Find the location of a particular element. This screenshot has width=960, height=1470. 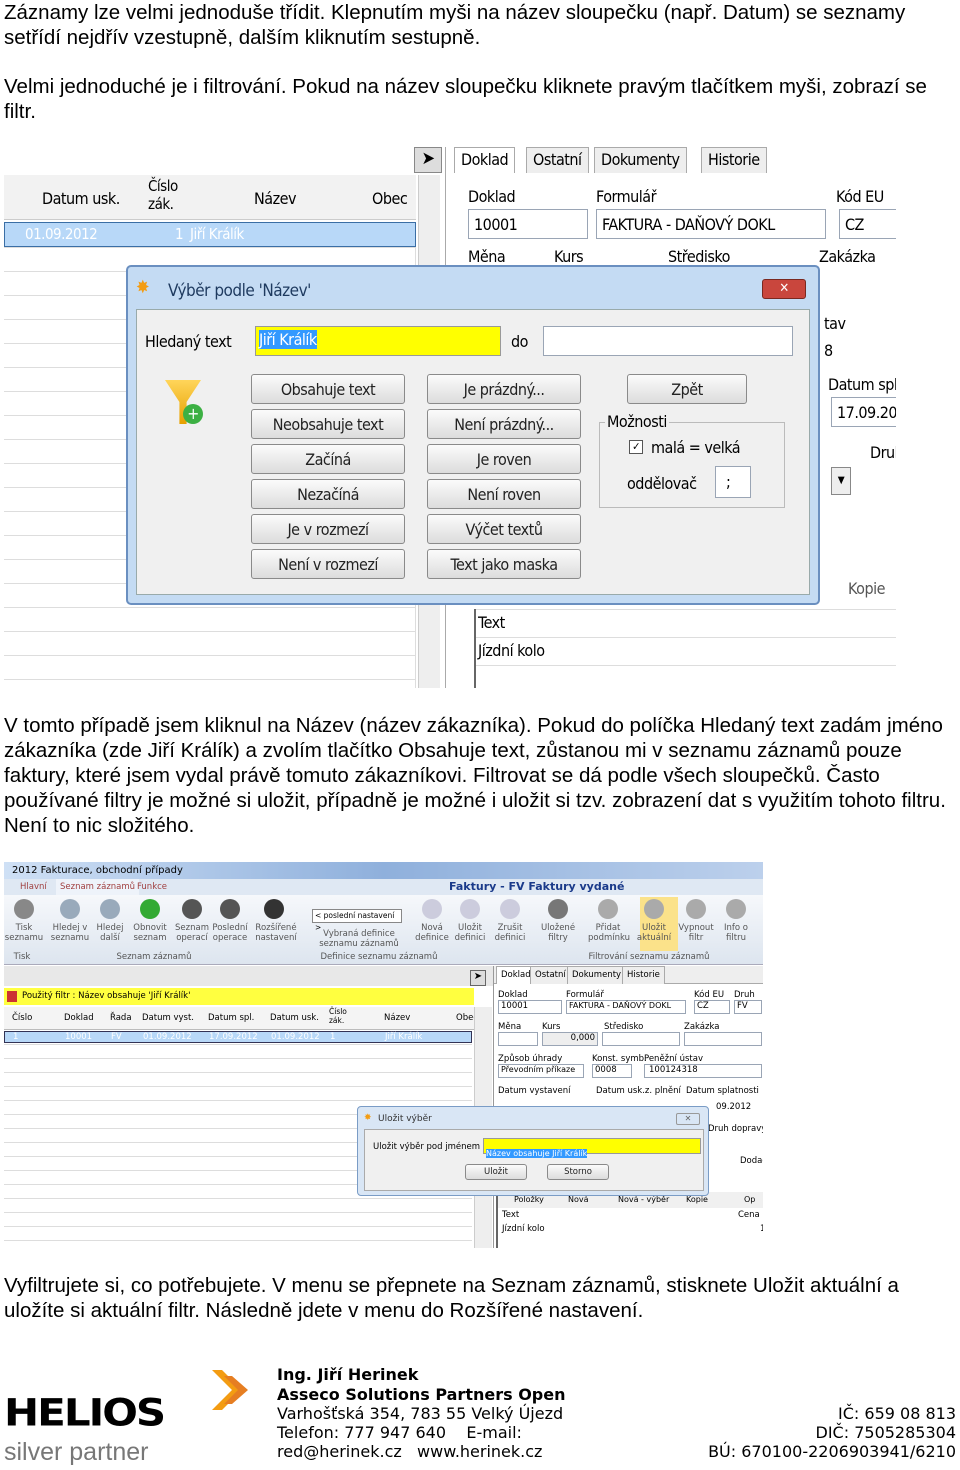

label-doklad: Doklad is located at coordinates (513, 995).